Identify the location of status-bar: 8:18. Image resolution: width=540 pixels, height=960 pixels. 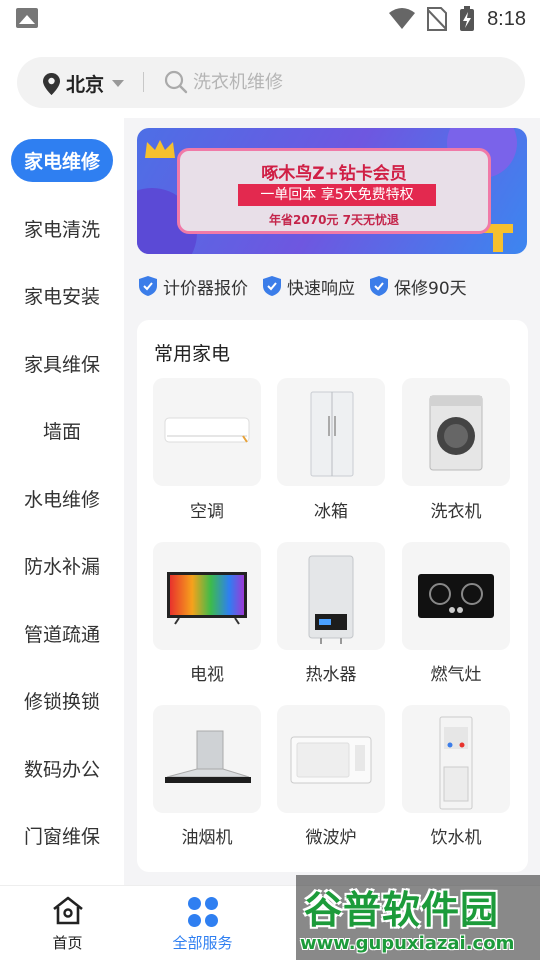
(270, 19).